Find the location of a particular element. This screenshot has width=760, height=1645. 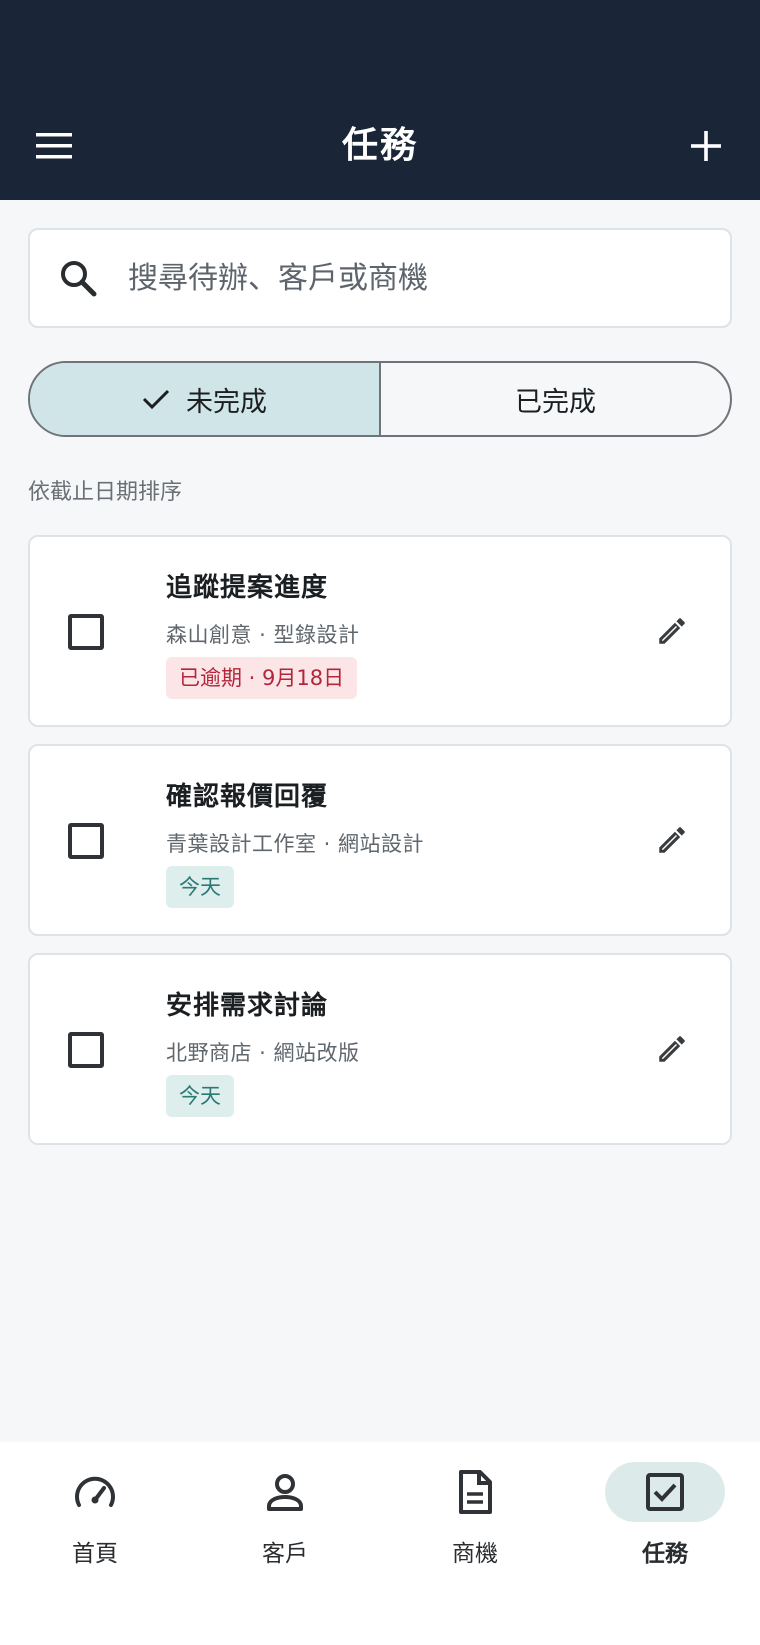

search-icon is located at coordinates (78, 278).